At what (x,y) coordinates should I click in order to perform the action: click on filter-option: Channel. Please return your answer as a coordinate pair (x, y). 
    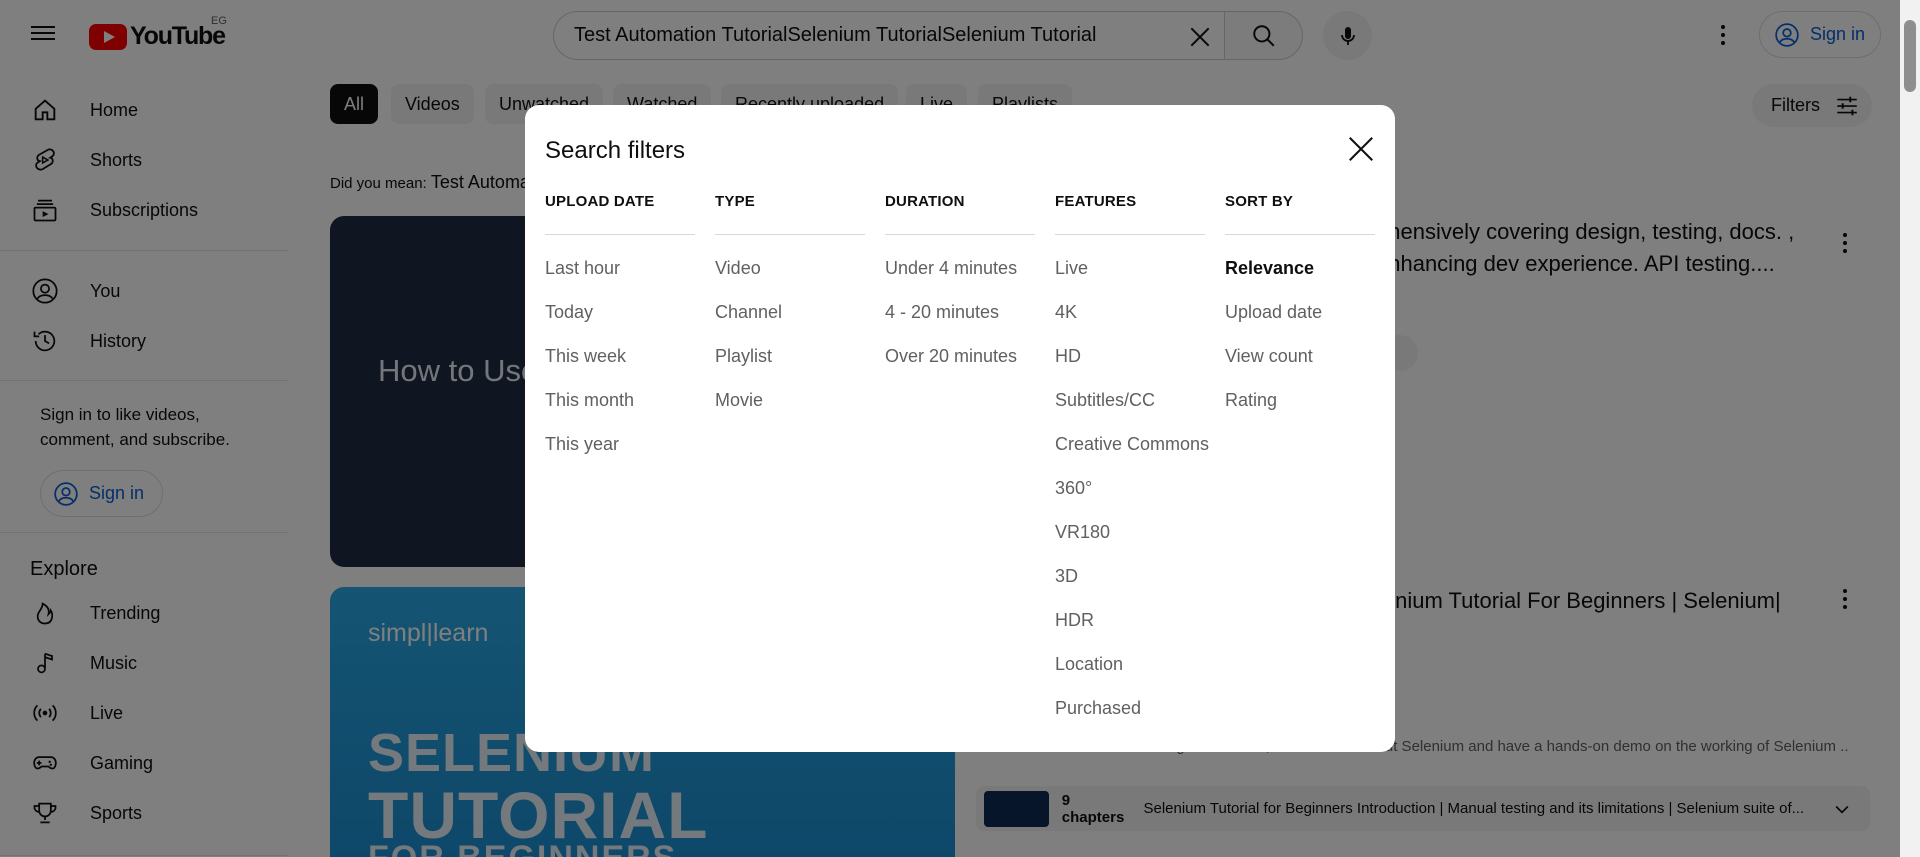
    Looking at the image, I should click on (790, 321).